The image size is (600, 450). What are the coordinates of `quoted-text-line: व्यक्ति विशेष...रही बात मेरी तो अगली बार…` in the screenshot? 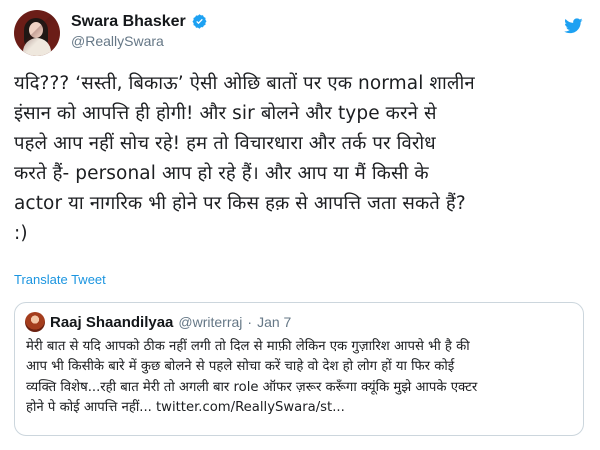 It's located at (252, 387).